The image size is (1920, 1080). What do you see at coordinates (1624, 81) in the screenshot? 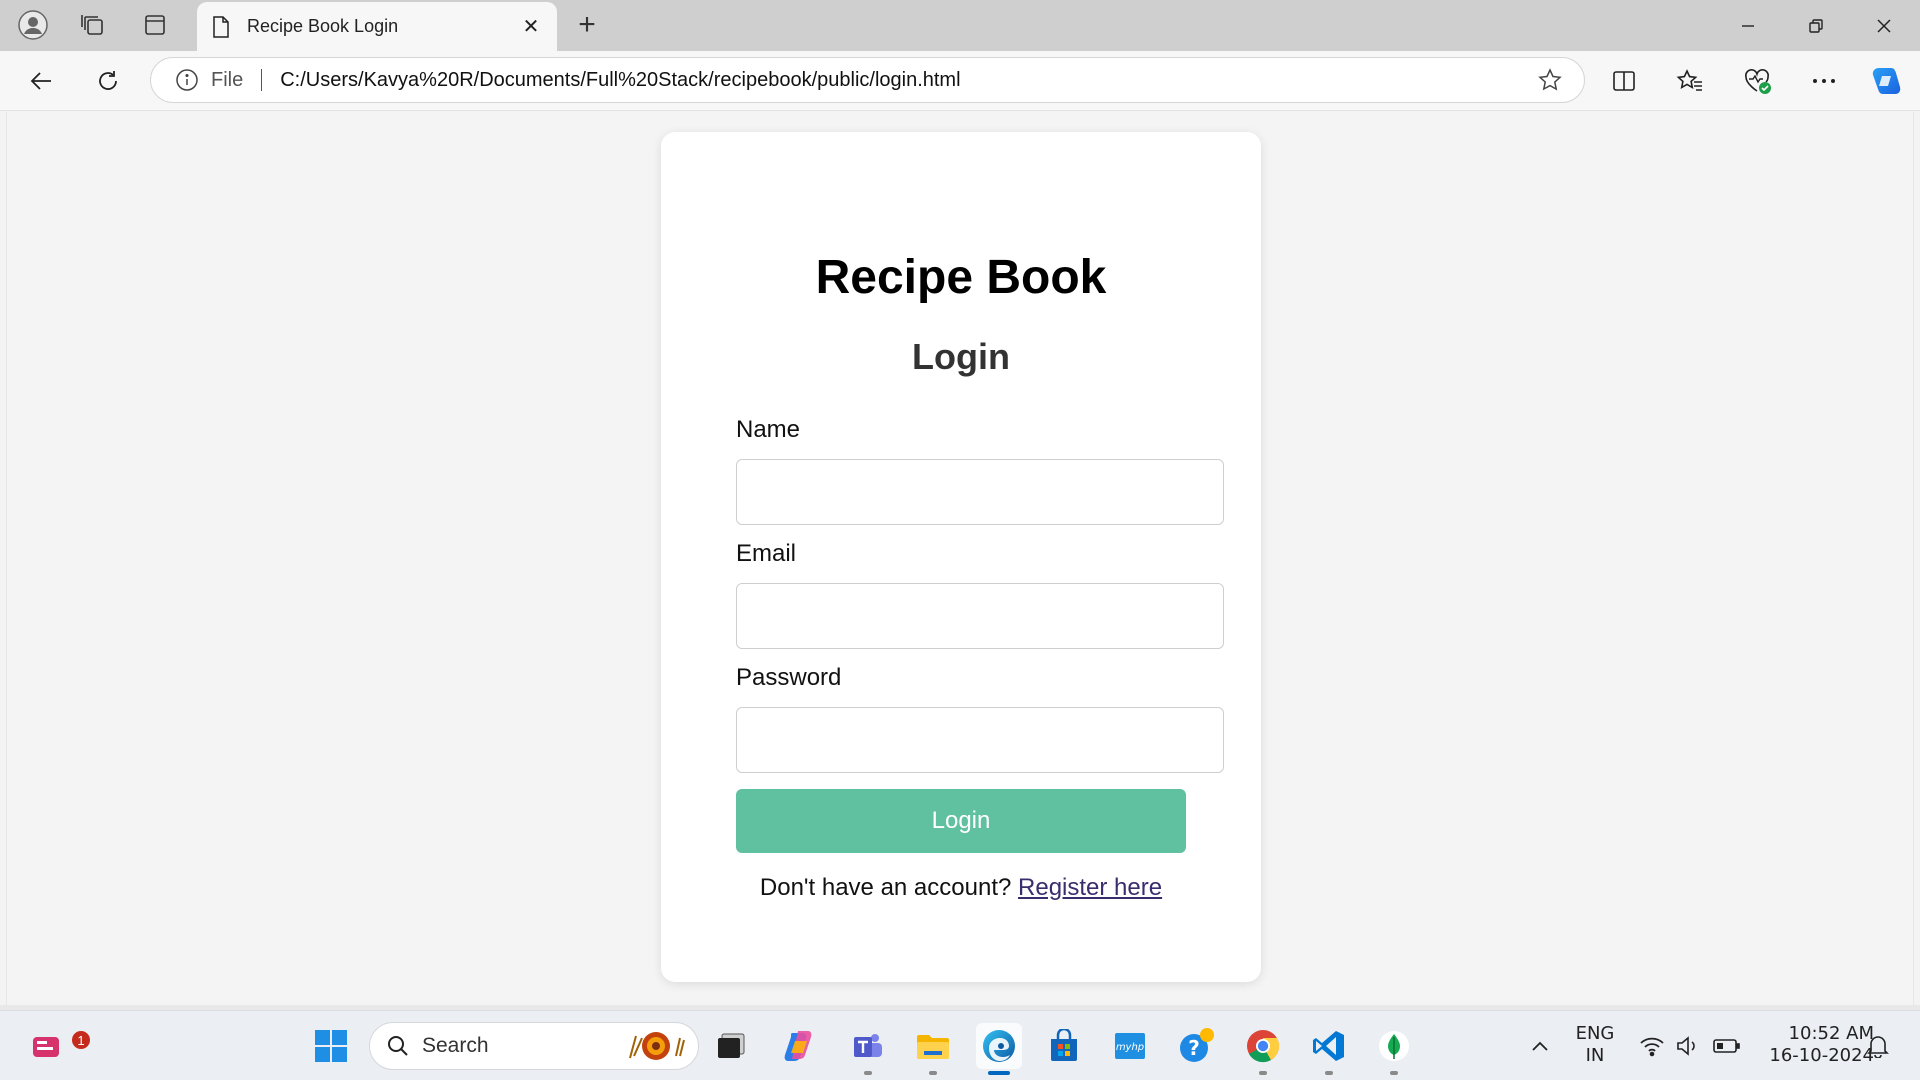
I see `split-screen-icon` at bounding box center [1624, 81].